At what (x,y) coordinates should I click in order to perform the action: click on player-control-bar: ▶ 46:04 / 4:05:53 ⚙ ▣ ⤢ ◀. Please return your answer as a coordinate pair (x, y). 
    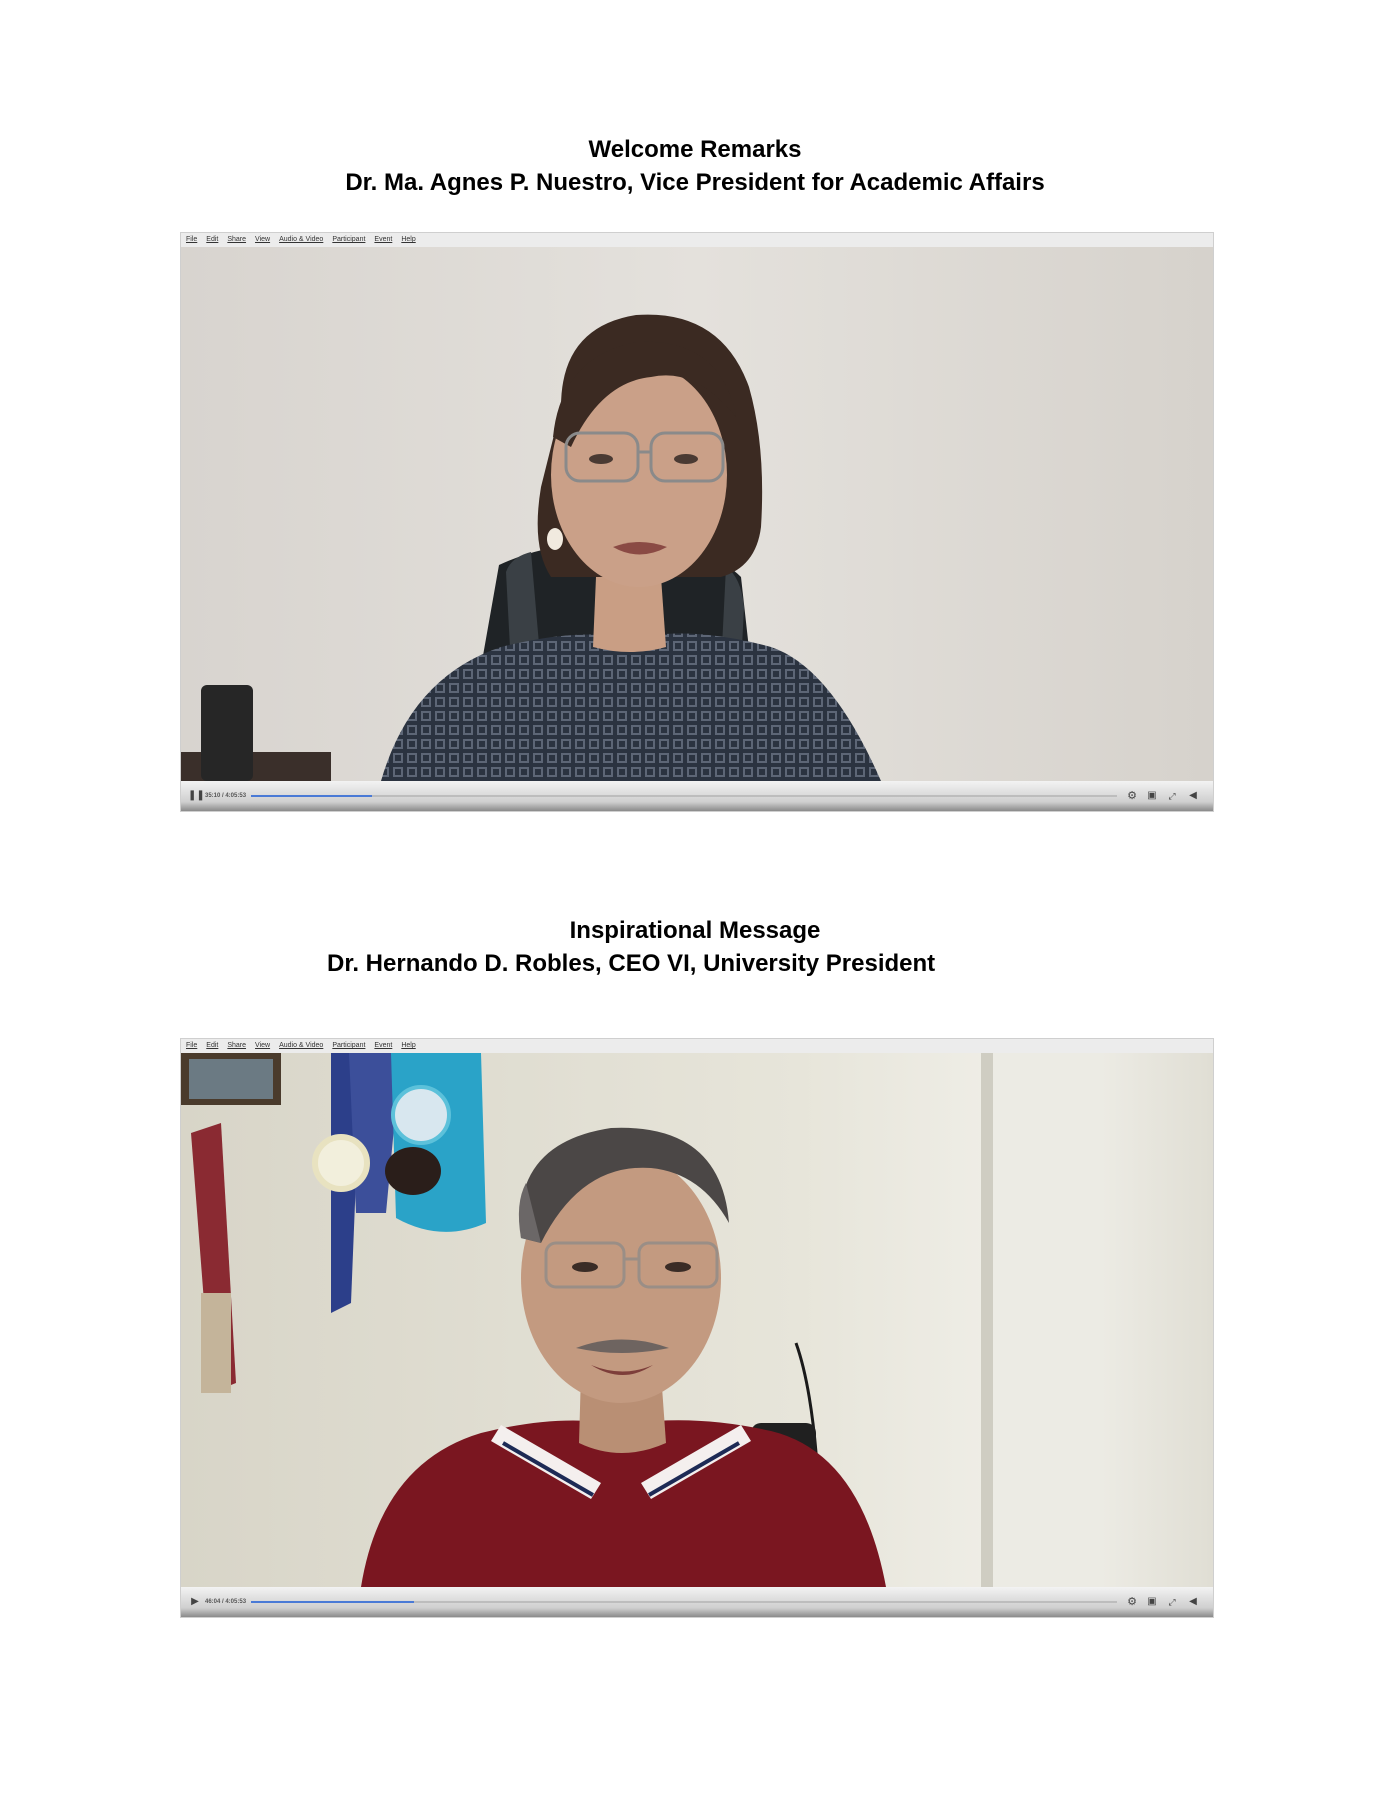
    Looking at the image, I should click on (697, 1602).